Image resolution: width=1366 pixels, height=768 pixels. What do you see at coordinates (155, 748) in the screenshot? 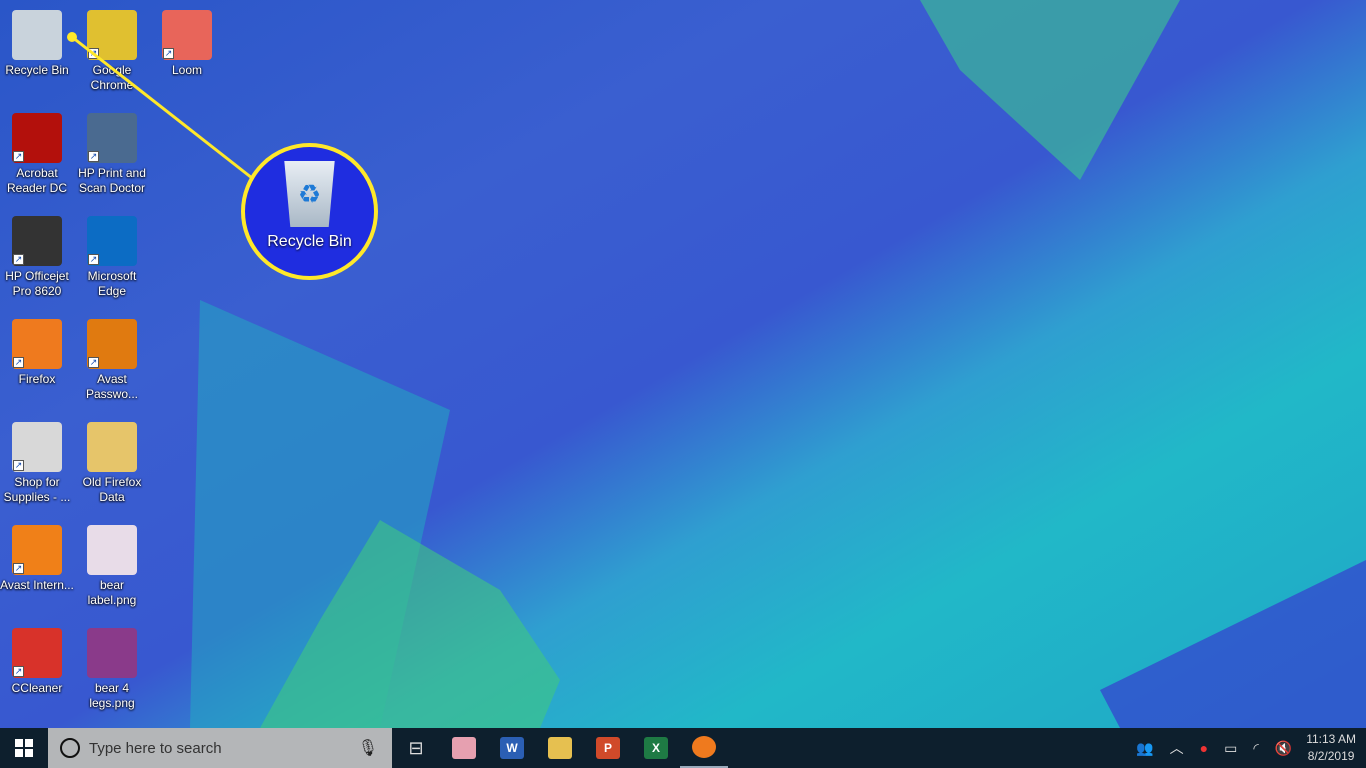
I see `search-placeholder: Type here to search` at bounding box center [155, 748].